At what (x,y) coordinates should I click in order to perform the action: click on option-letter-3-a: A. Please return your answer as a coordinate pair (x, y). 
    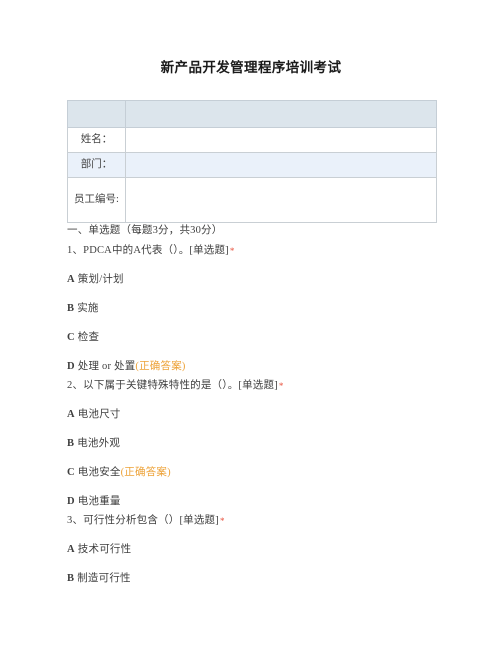
    Looking at the image, I should click on (71, 549).